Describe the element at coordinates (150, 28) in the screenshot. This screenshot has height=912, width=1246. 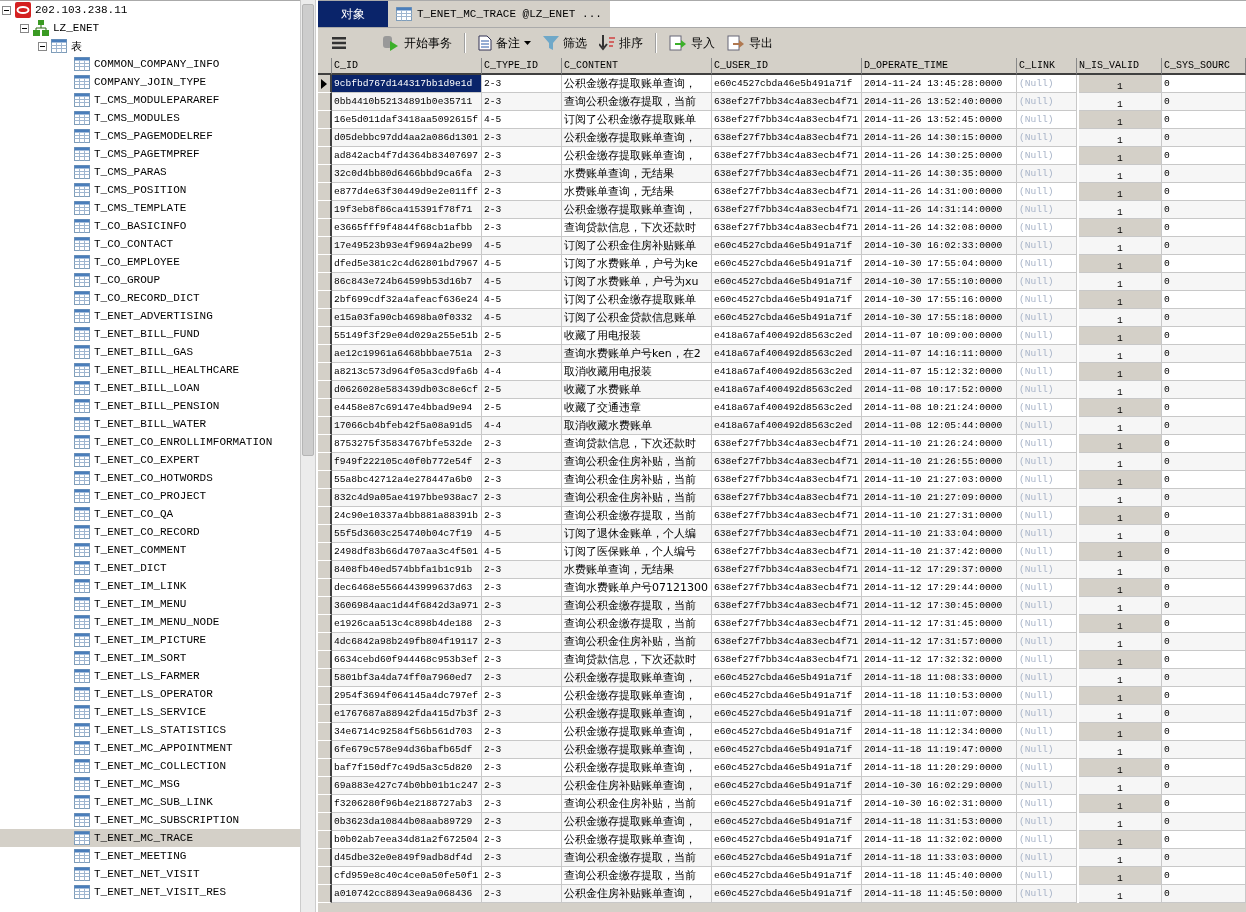
I see `tree-item: LZ_ENET` at that location.